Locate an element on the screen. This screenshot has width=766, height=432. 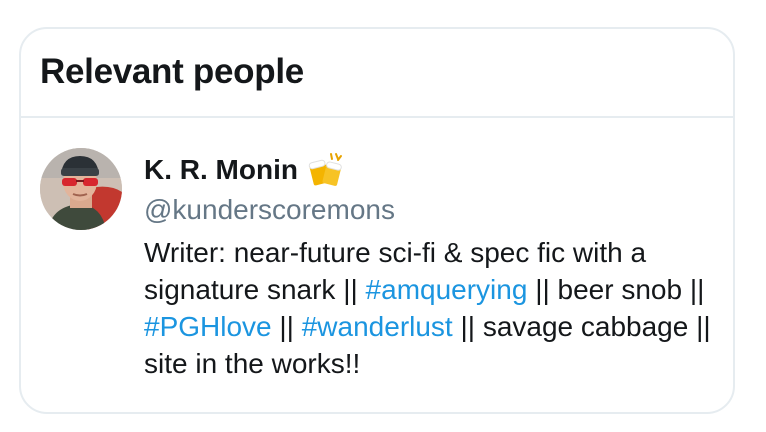
hashtag-link-amquerying: #amquerying is located at coordinates (447, 289).